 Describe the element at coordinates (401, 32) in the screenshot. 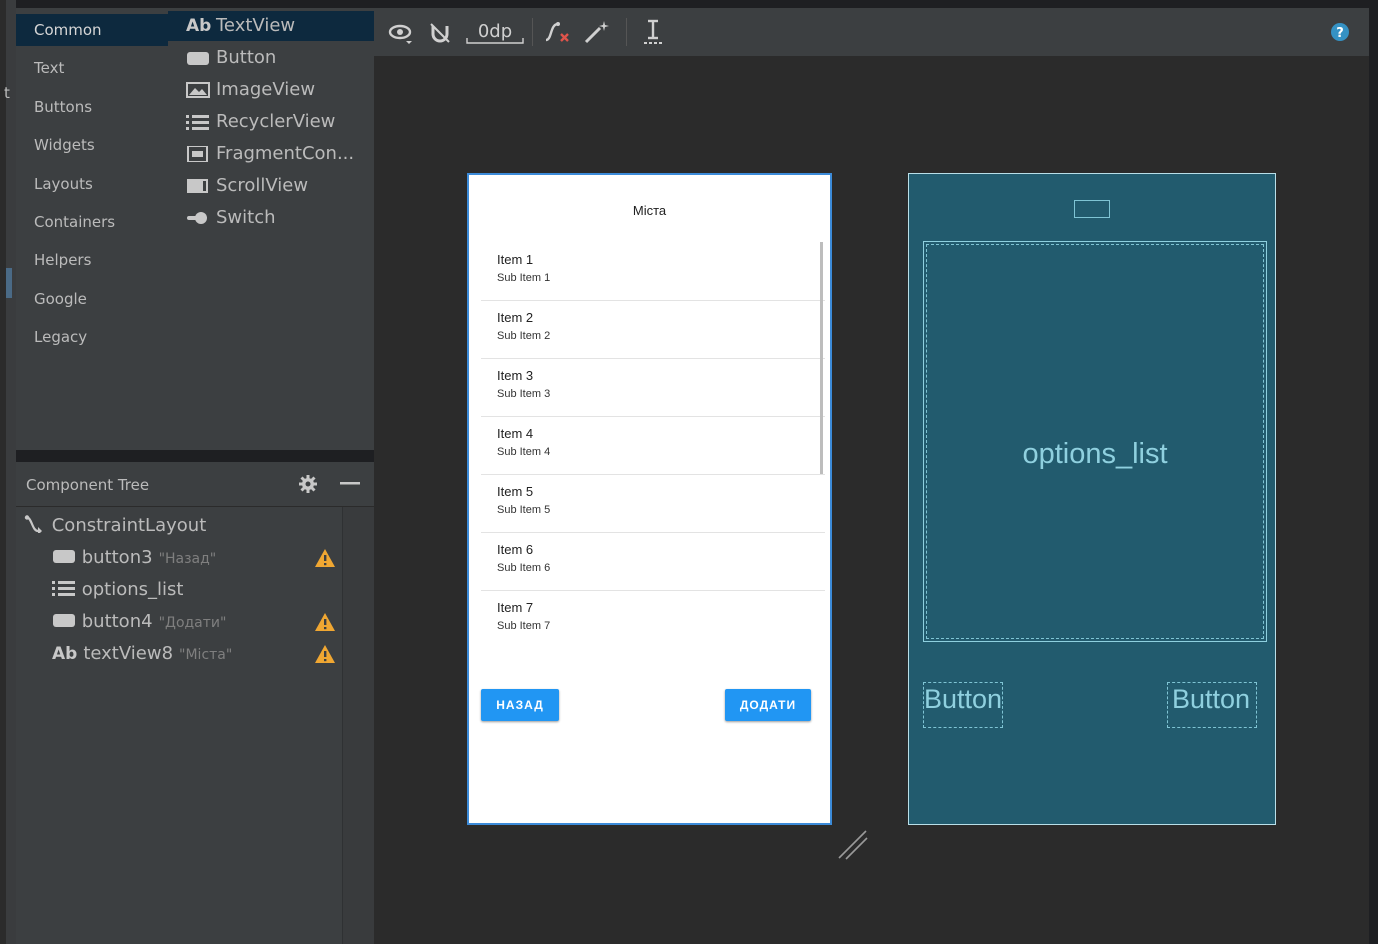

I see `eye-icon` at that location.